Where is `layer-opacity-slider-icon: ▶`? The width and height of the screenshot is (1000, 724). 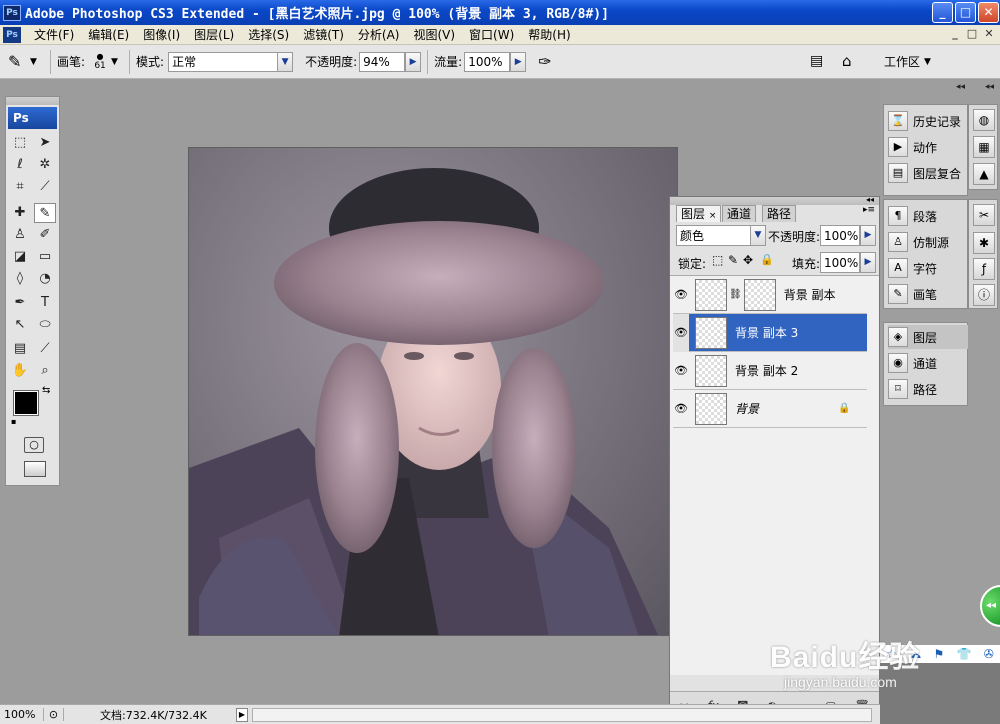 layer-opacity-slider-icon: ▶ is located at coordinates (868, 235).